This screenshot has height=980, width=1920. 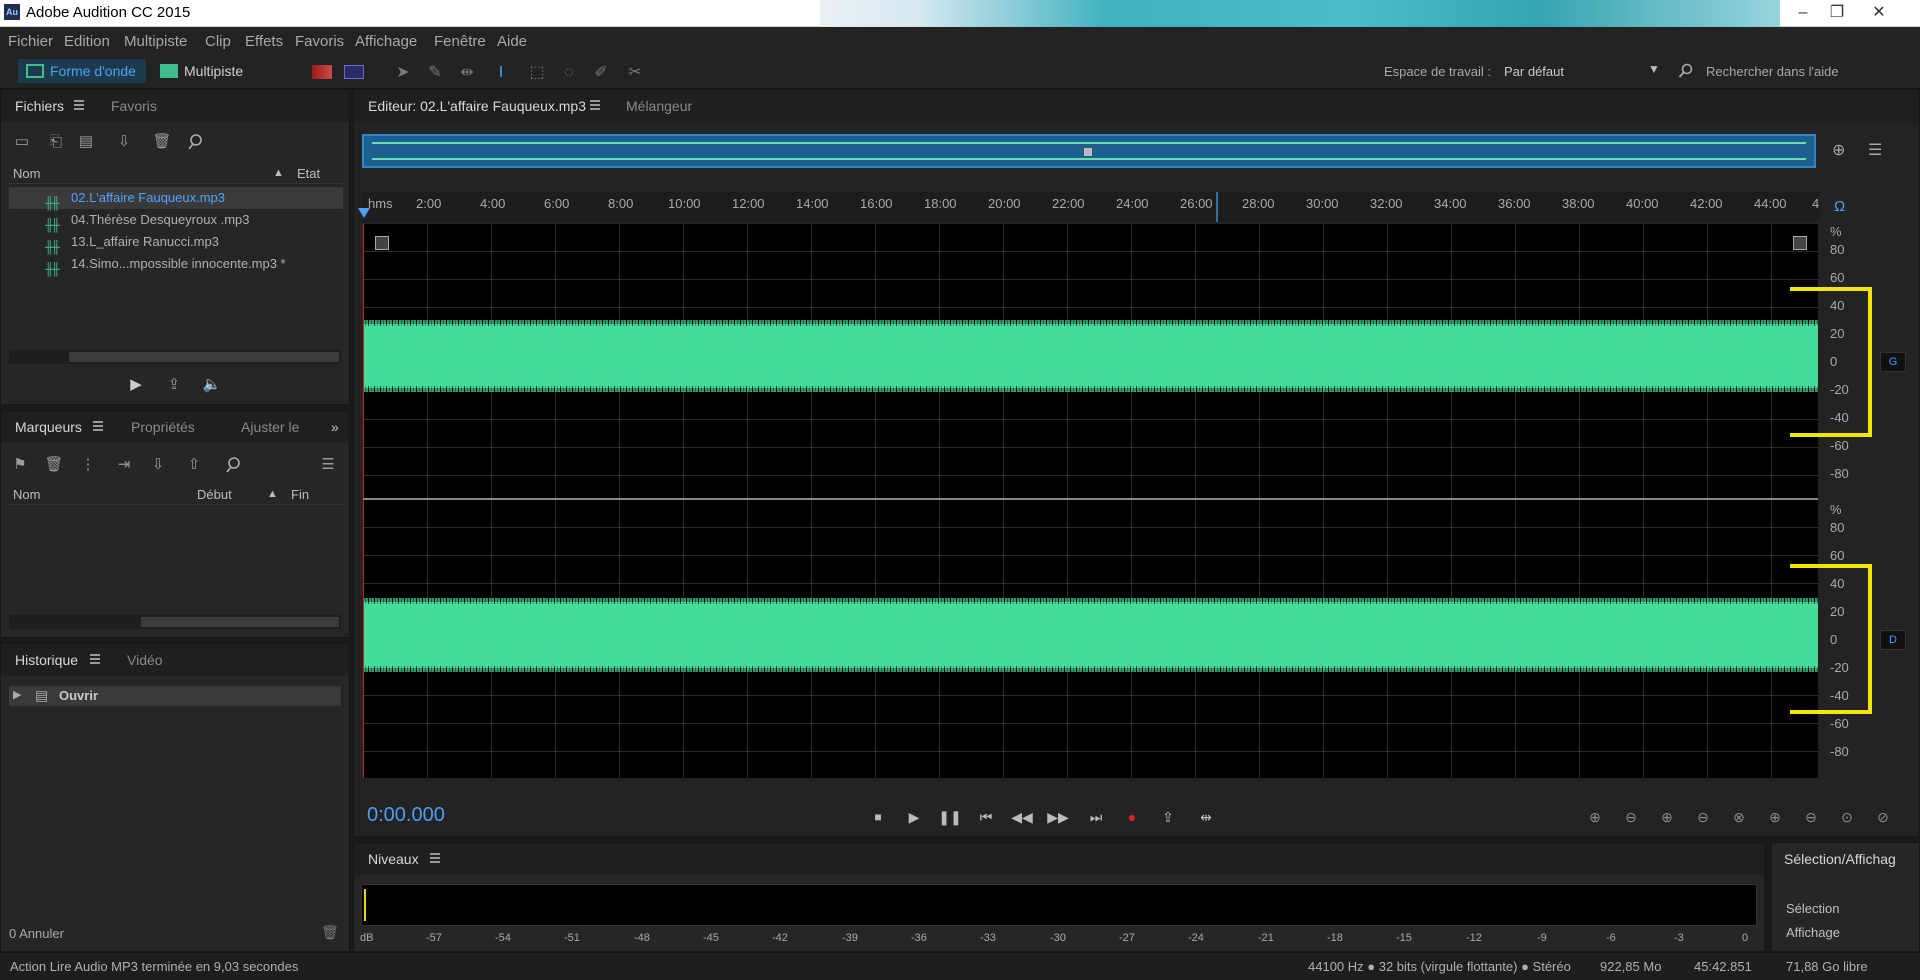 I want to click on timecode-display: 0:00.000, so click(x=406, y=815).